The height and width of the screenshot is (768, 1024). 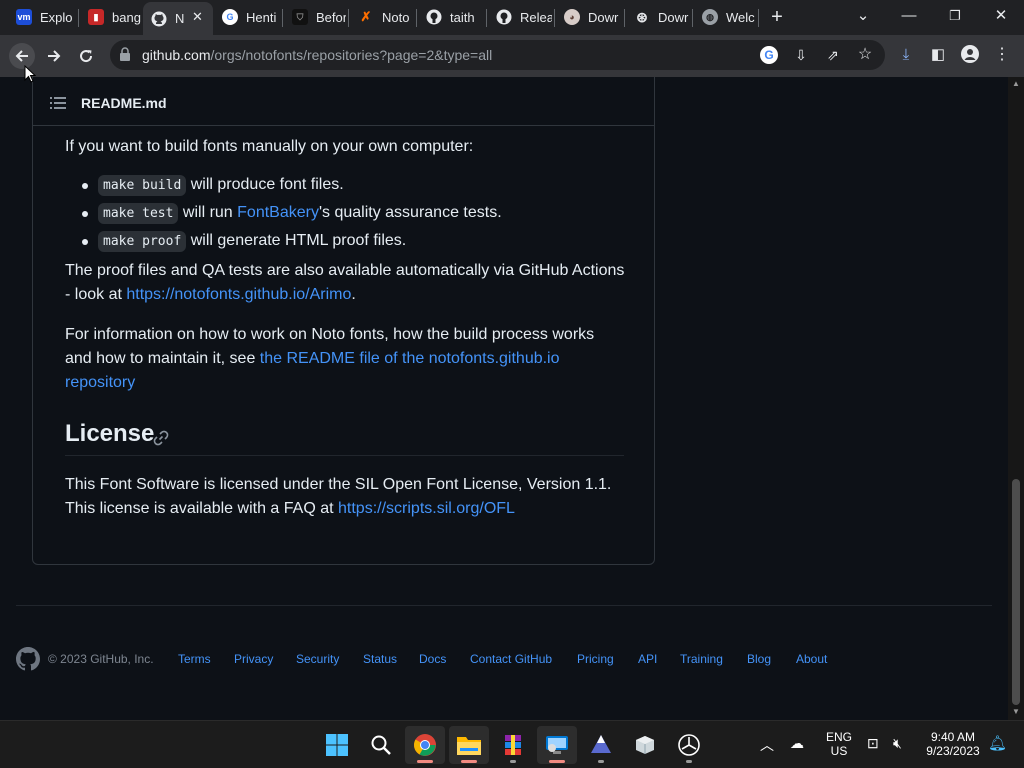 What do you see at coordinates (838, 737) in the screenshot?
I see `language-code: ENG` at bounding box center [838, 737].